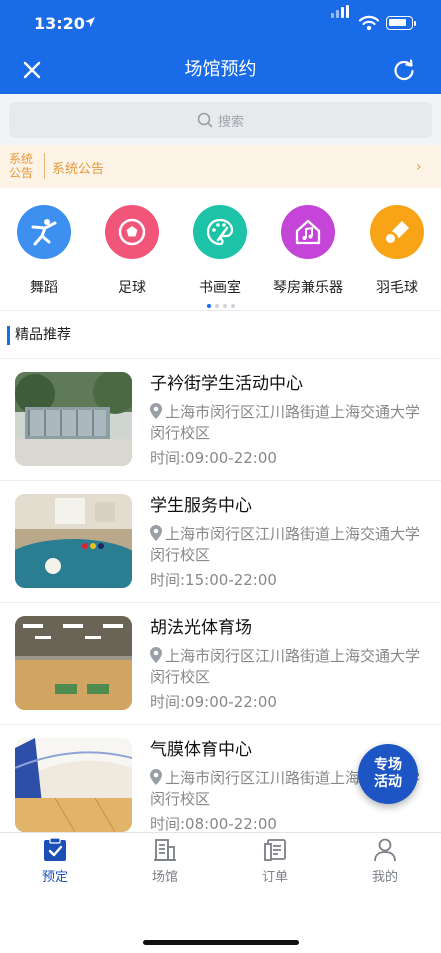 The height and width of the screenshot is (953, 441). I want to click on carousel-indicator, so click(220, 304).